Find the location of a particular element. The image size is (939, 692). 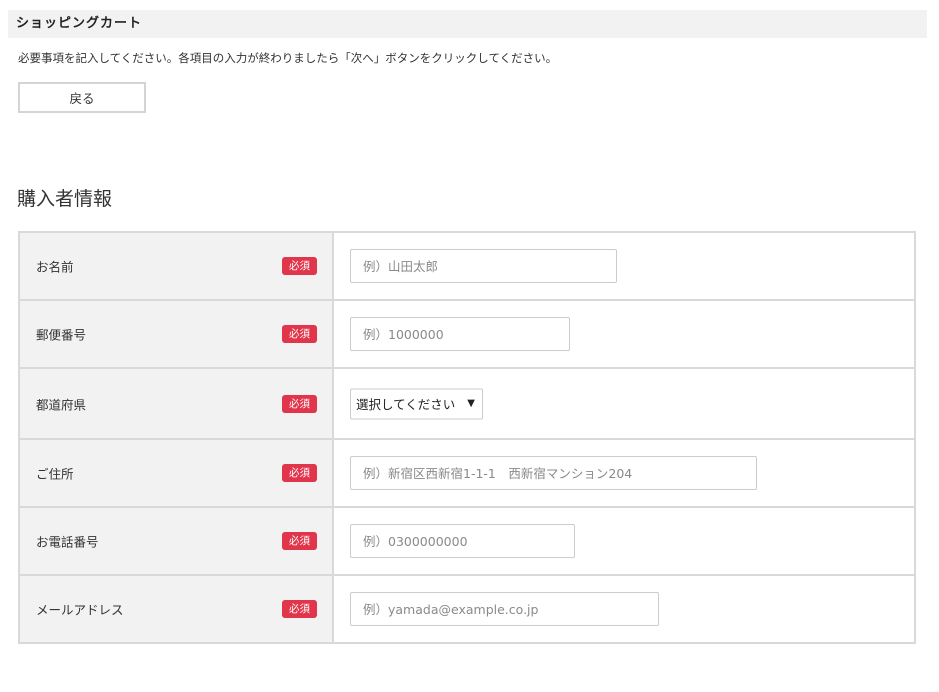

form-label-cell: 都道府県 必須 is located at coordinates (177, 403).